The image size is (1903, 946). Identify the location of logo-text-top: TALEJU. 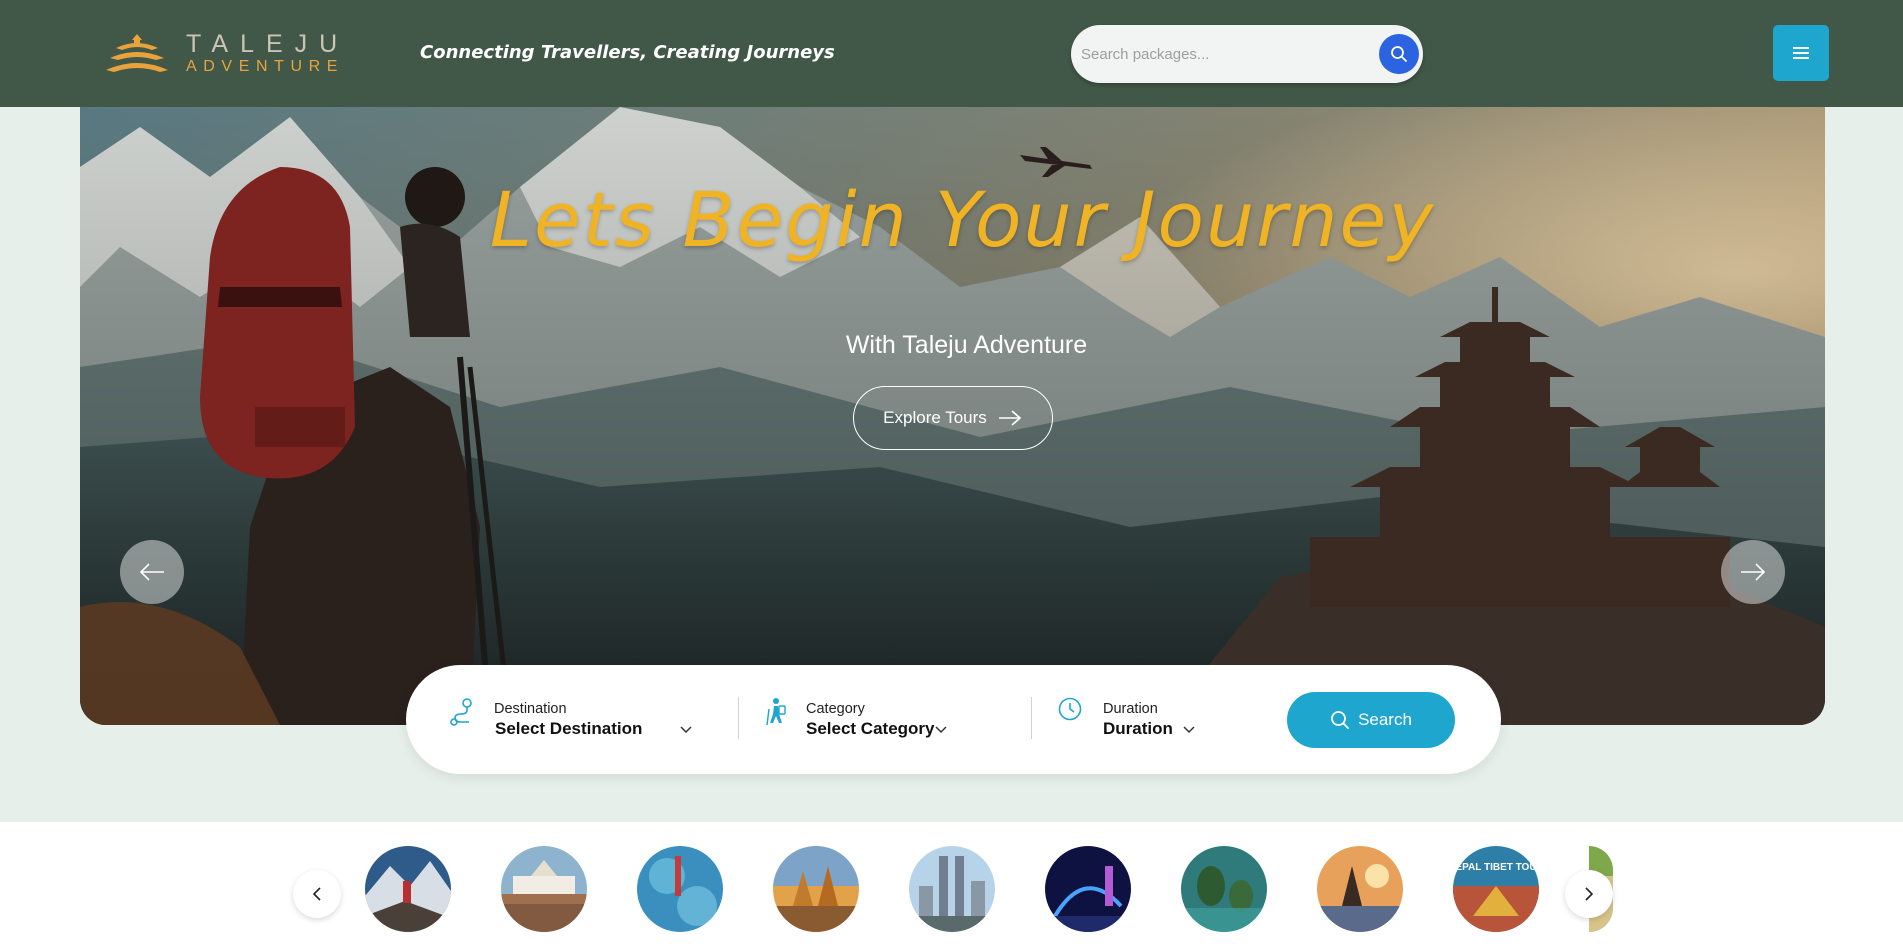
(268, 44).